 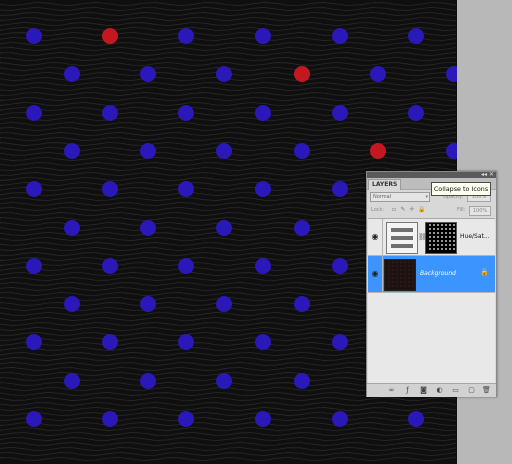 What do you see at coordinates (480, 211) in the screenshot?
I see `fill-field: 100%` at bounding box center [480, 211].